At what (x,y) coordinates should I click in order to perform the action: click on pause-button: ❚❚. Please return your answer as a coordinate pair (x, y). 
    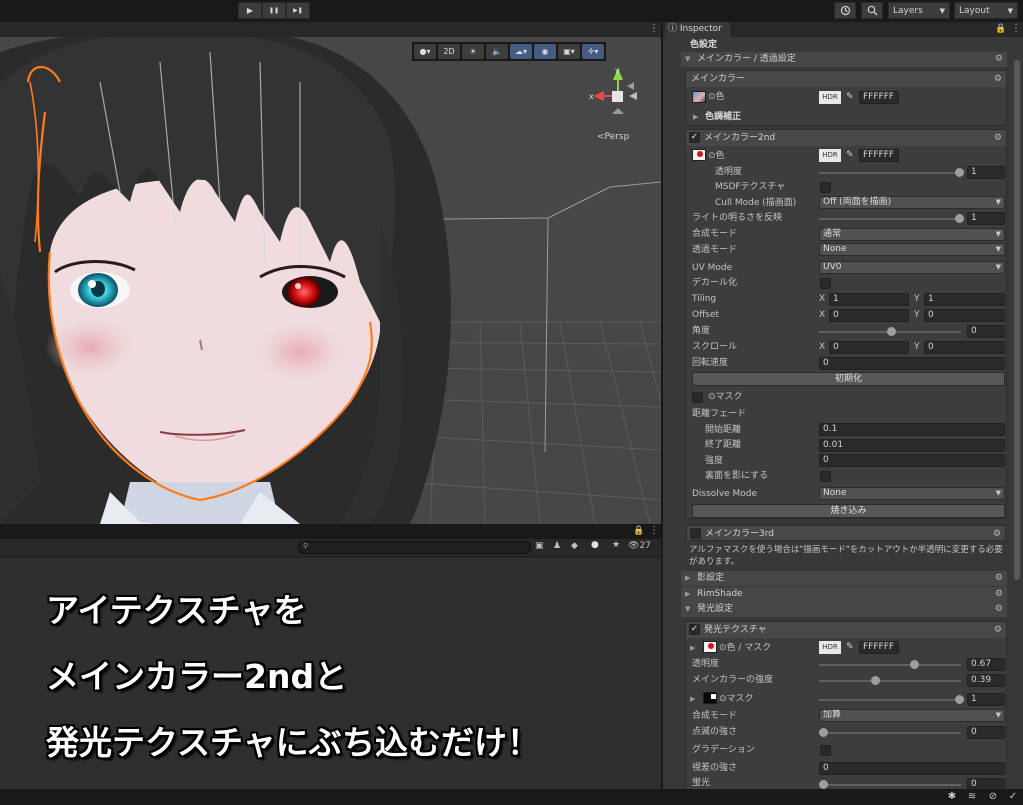
    Looking at the image, I should click on (274, 10).